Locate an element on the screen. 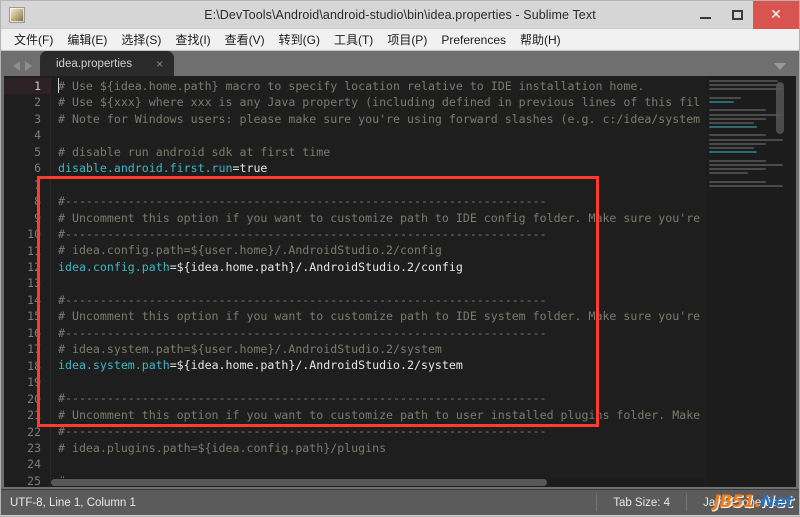  maximize-button is located at coordinates (737, 15).